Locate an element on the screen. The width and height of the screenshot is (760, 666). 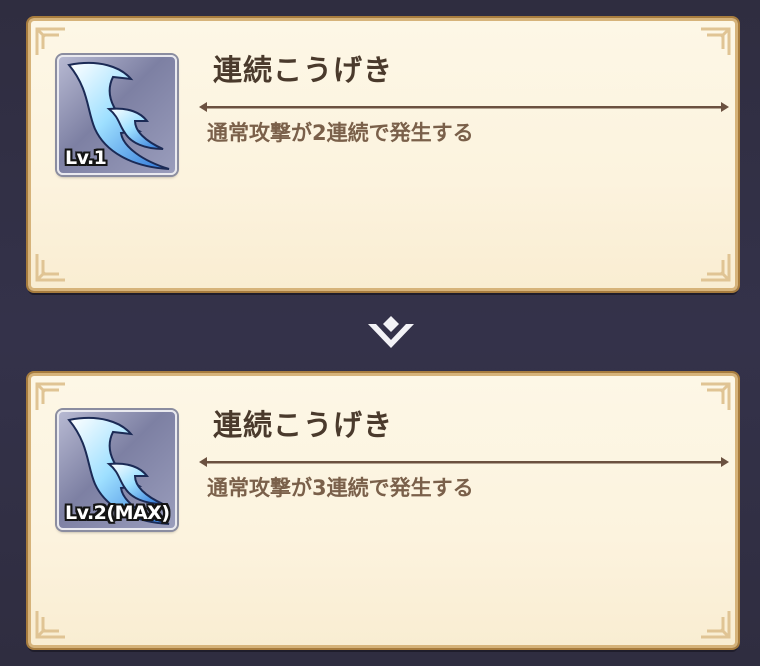
chevron-down-icon is located at coordinates (391, 332).